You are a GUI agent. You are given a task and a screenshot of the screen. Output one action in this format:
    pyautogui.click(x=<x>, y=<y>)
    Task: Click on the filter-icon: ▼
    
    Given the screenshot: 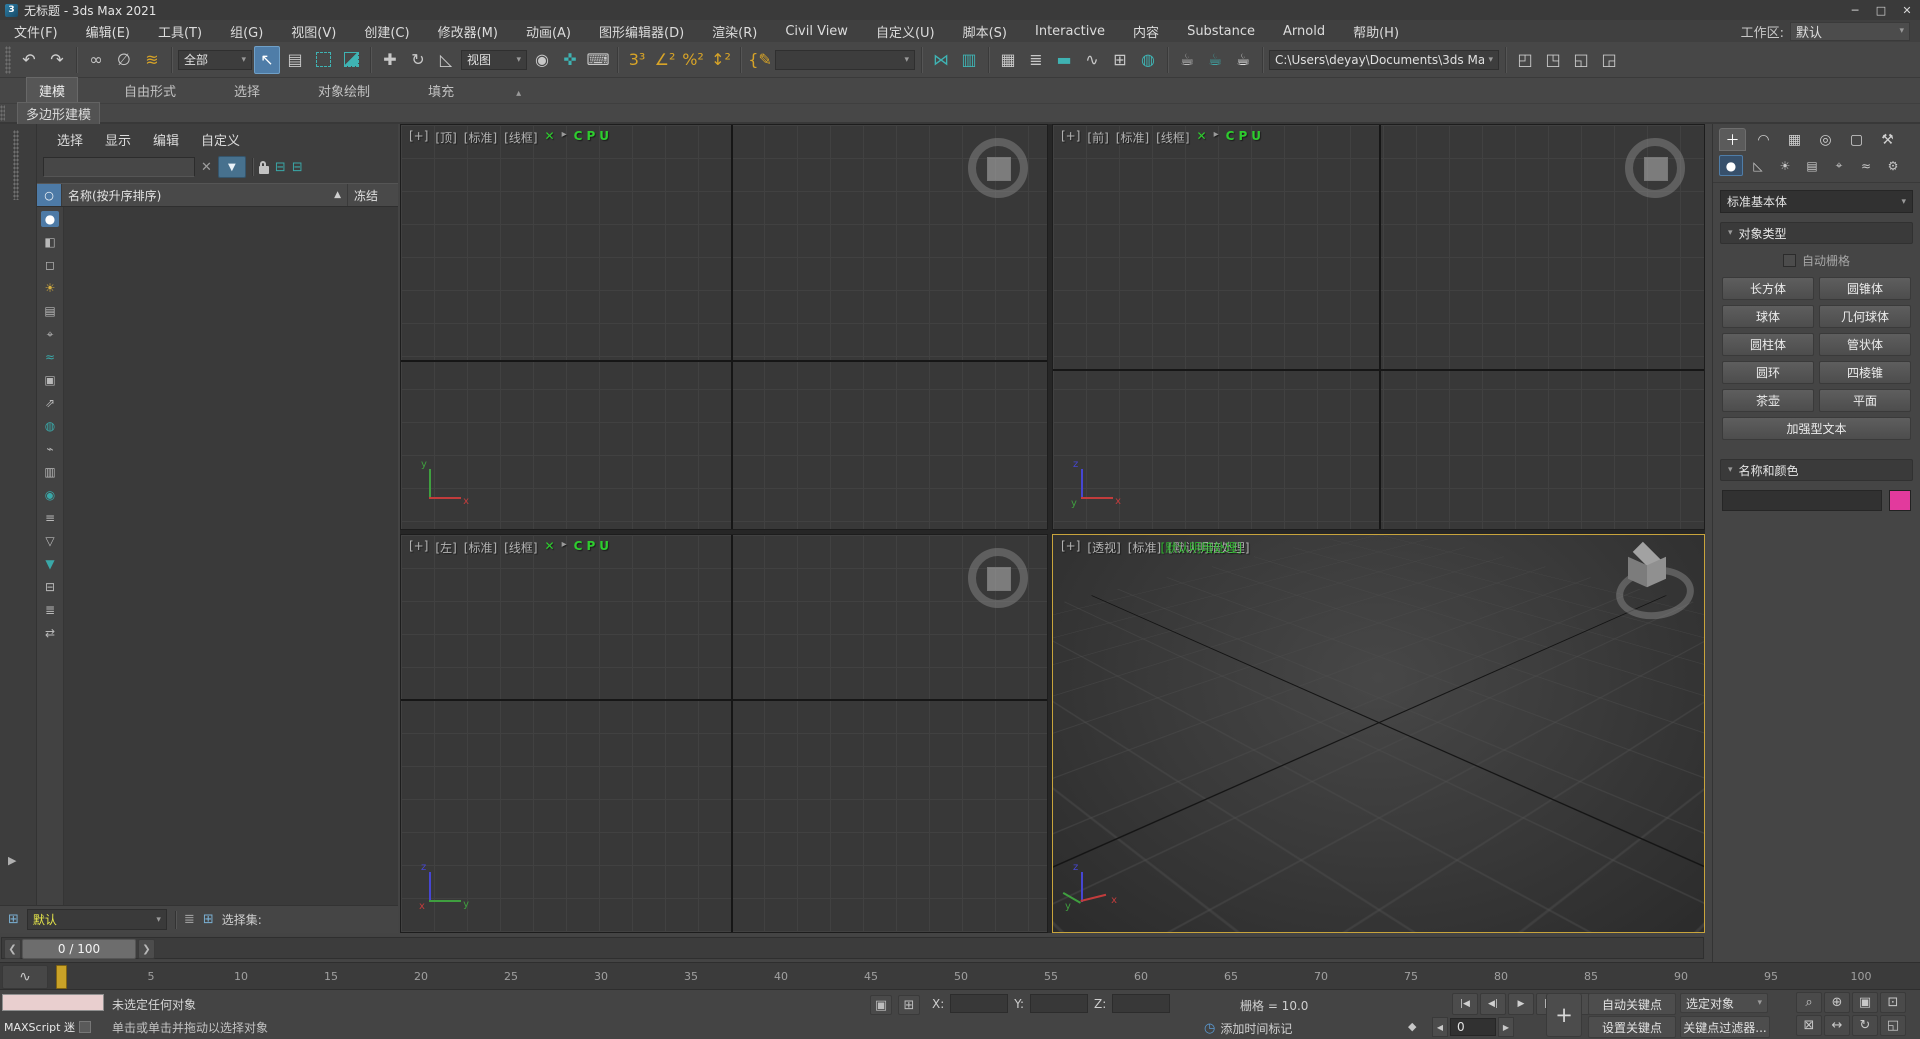 What is the action you would take?
    pyautogui.click(x=231, y=167)
    